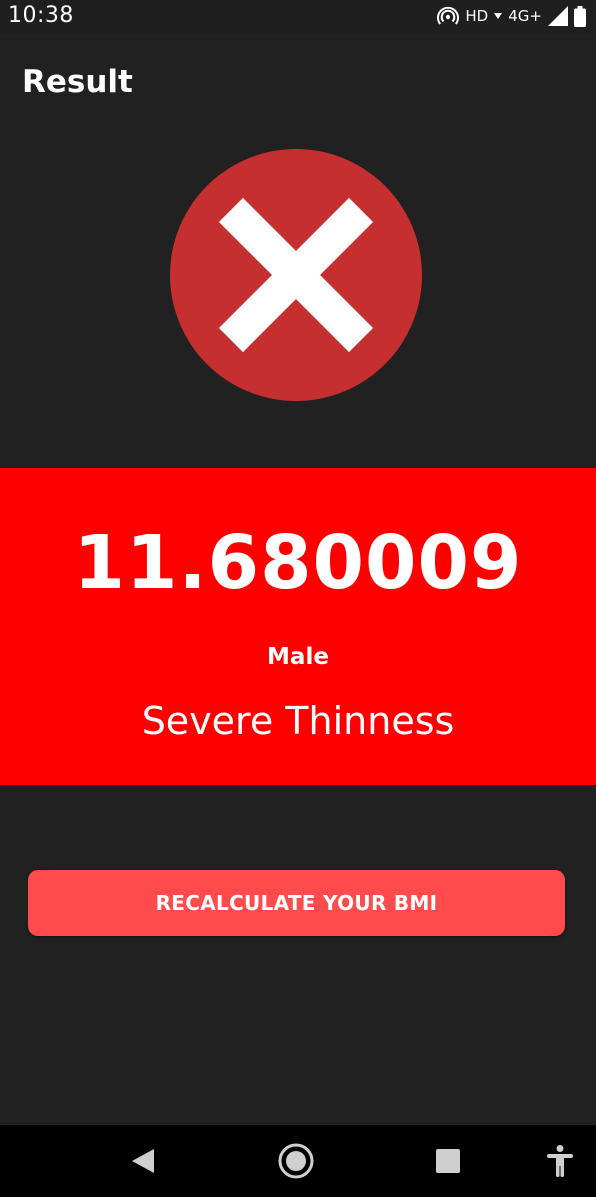  I want to click on accessibility-button, so click(560, 1161).